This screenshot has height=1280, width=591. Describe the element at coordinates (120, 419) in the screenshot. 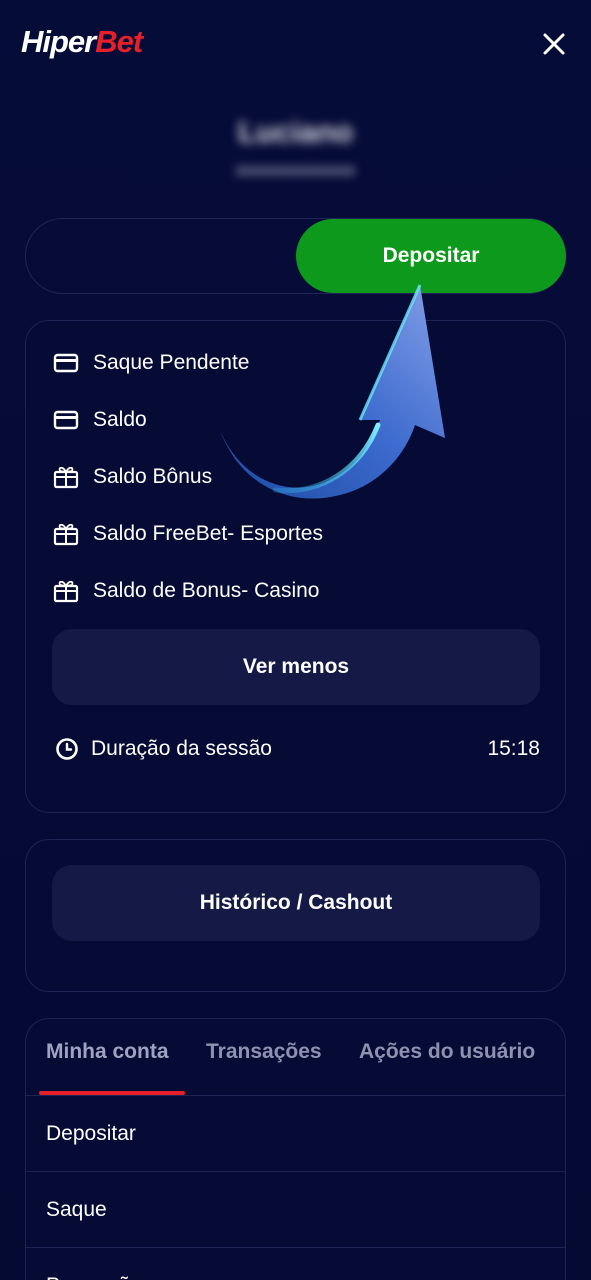

I see `balance-label: Saldo` at that location.